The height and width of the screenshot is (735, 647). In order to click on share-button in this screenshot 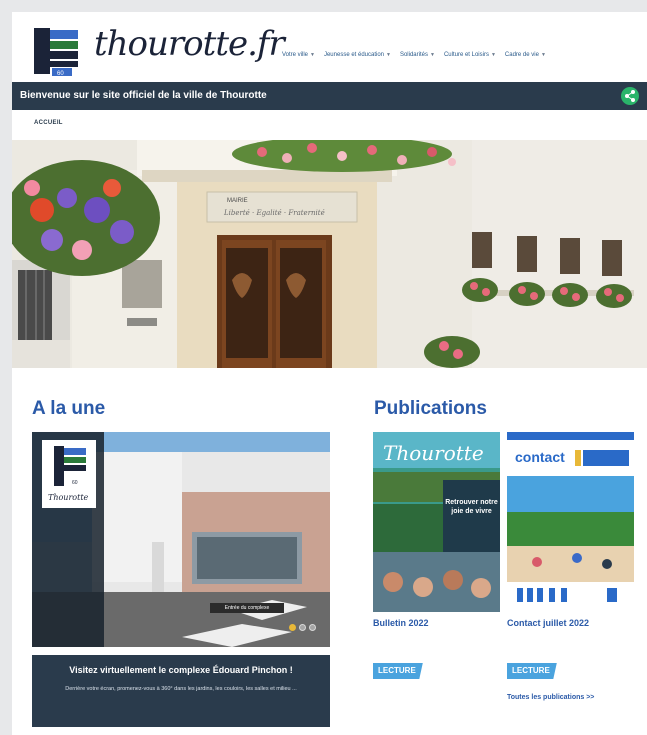, I will do `click(630, 96)`.